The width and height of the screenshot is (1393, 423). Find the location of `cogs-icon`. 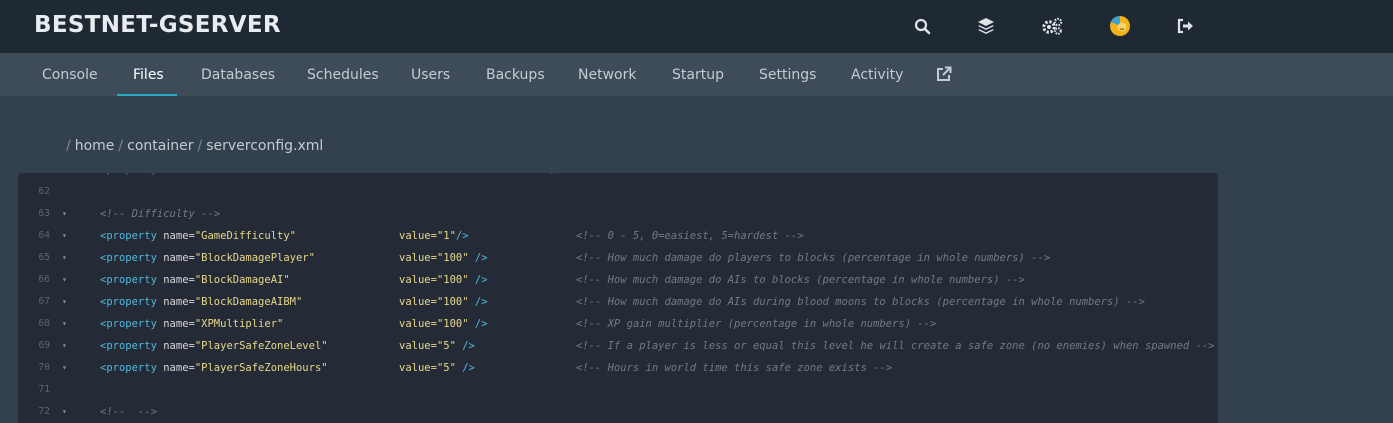

cogs-icon is located at coordinates (1052, 26).